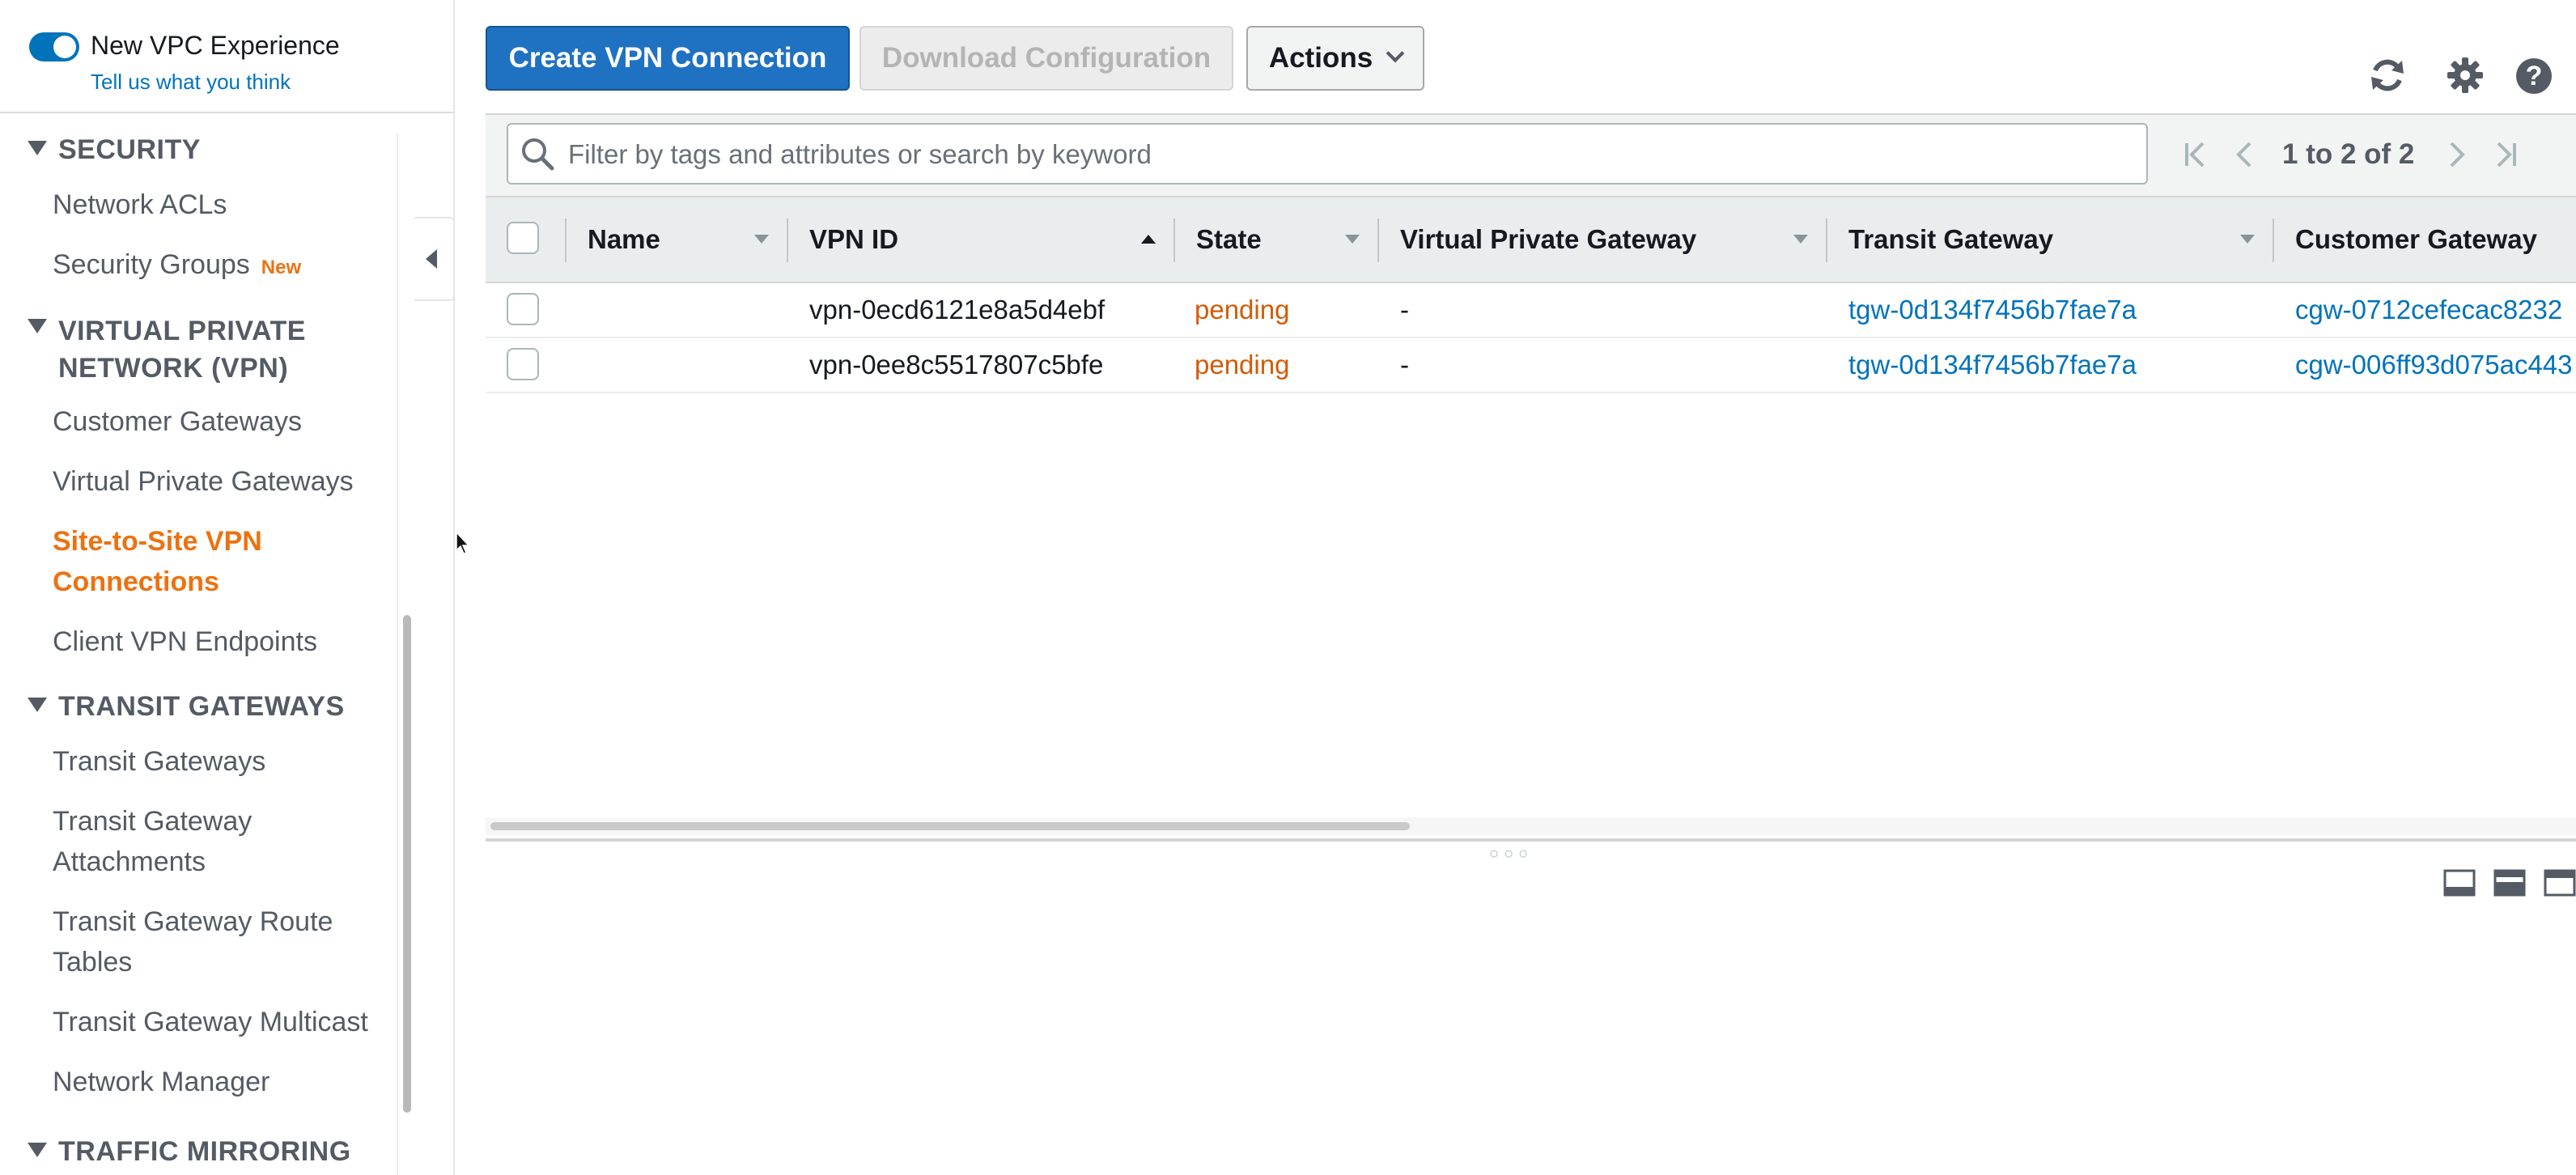 Image resolution: width=2576 pixels, height=1175 pixels. I want to click on layout-bottom-small-icon, so click(2459, 882).